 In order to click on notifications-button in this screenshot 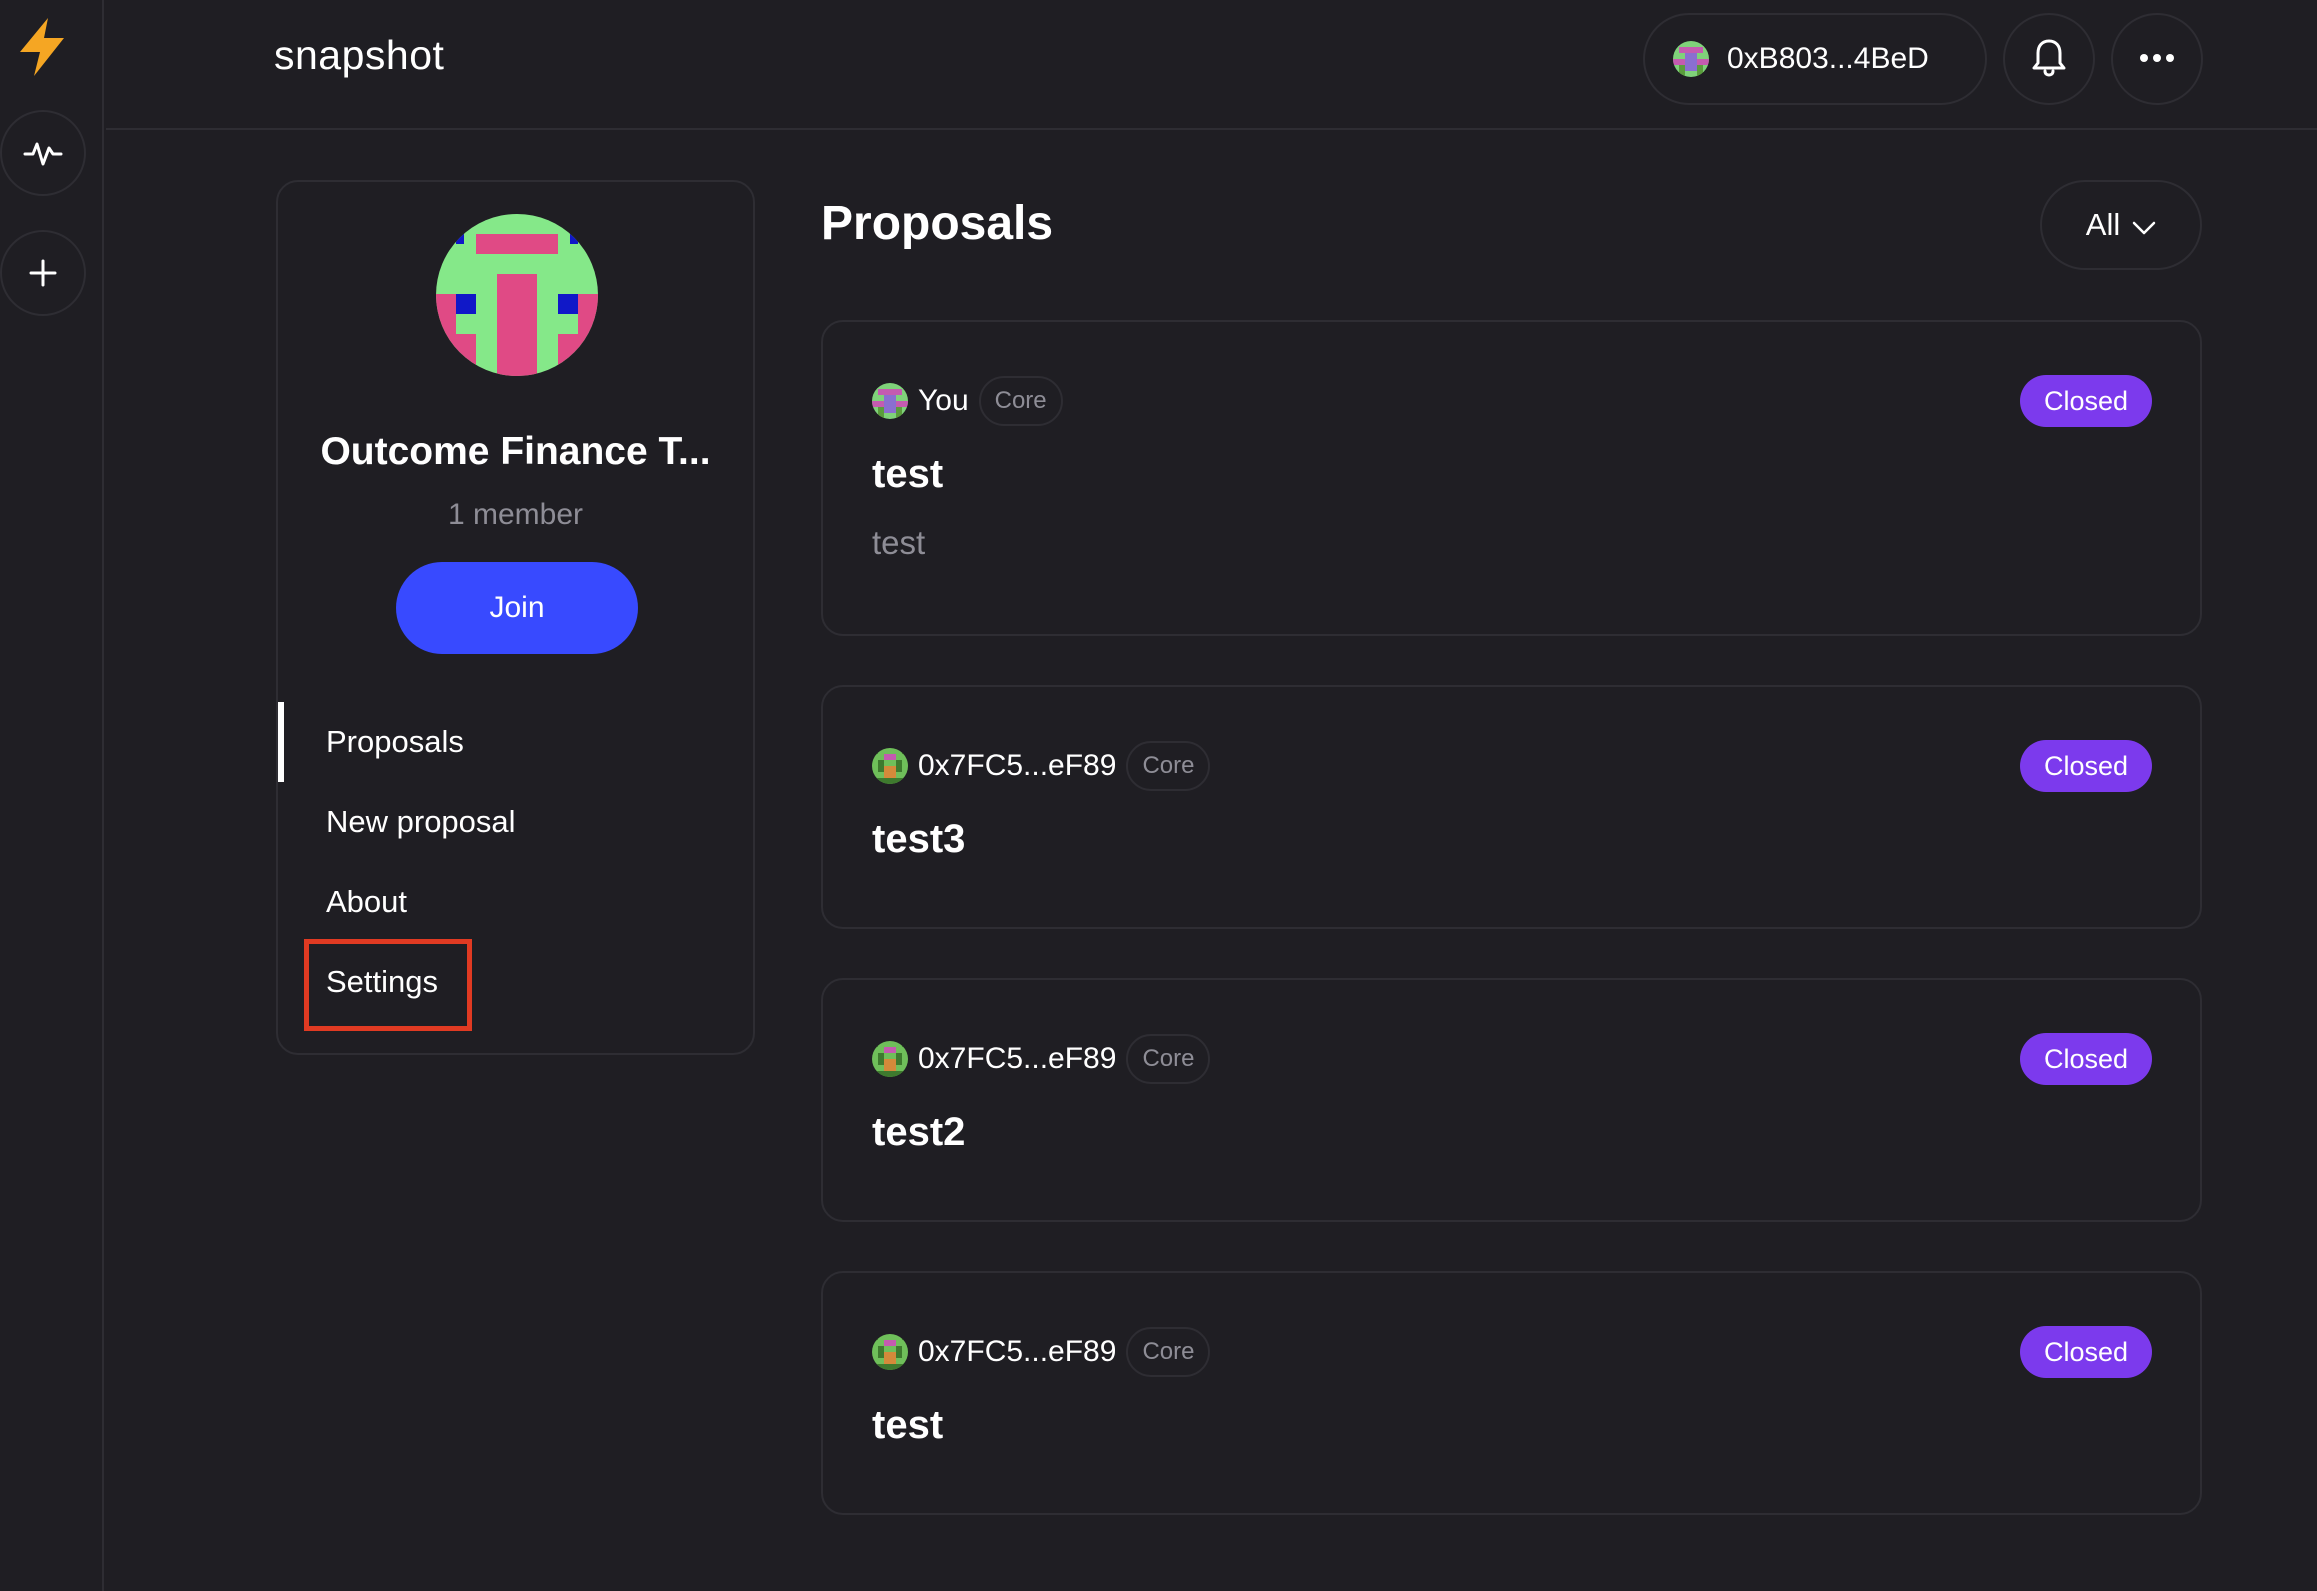, I will do `click(2049, 59)`.